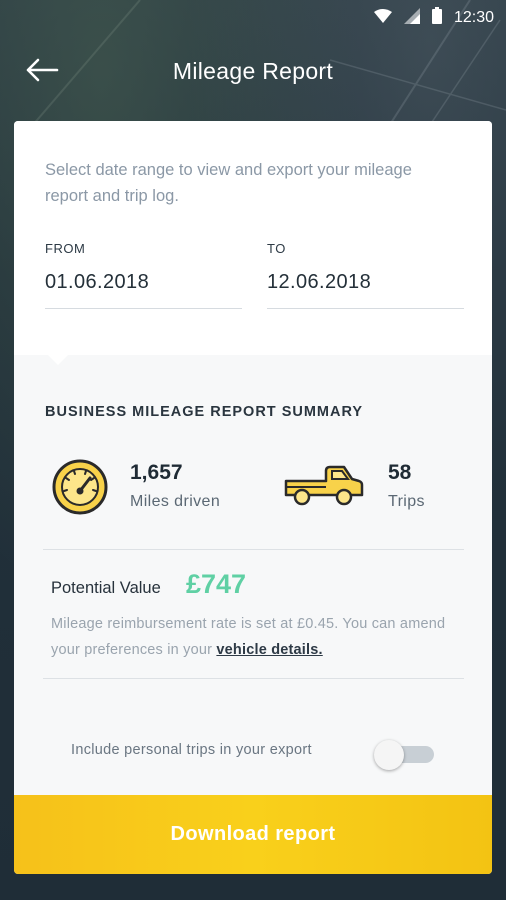 Image resolution: width=506 pixels, height=900 pixels. Describe the element at coordinates (323, 487) in the screenshot. I see `pickup-truck-icon` at that location.